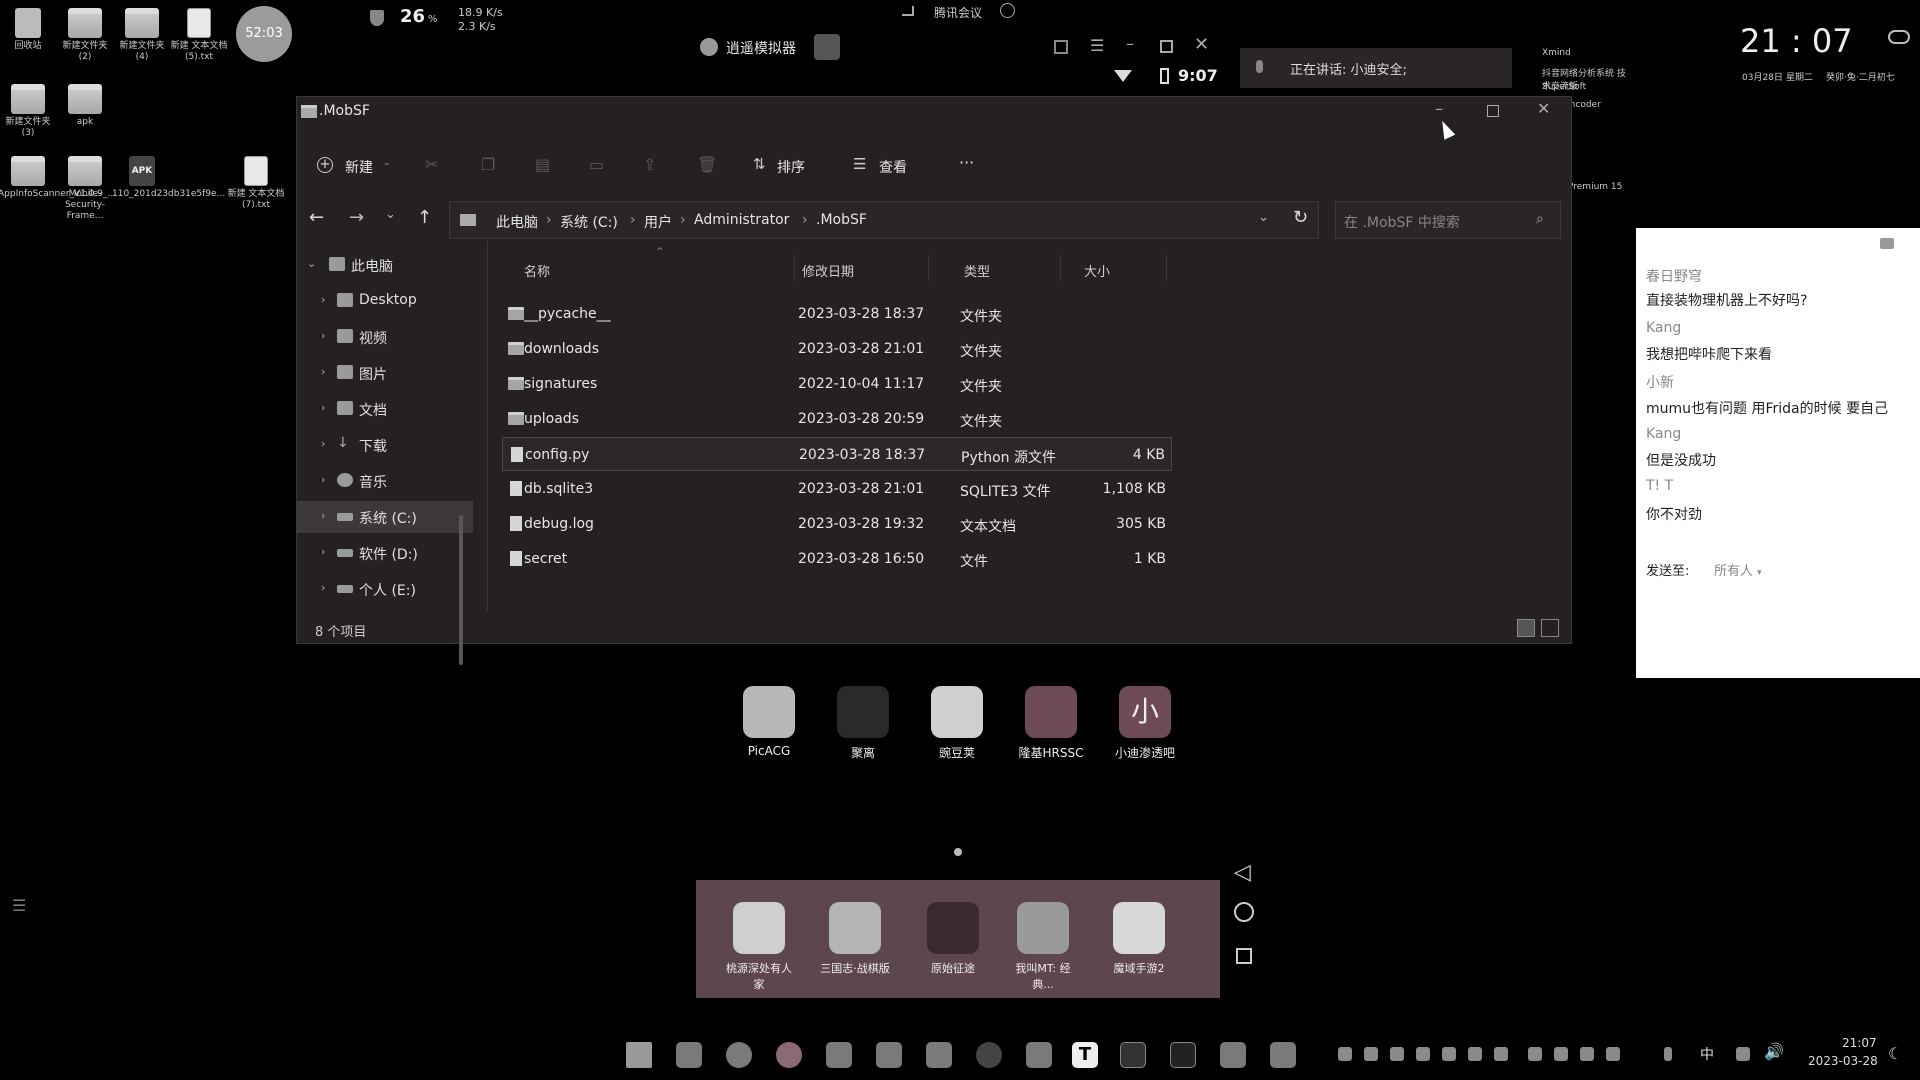 This screenshot has width=1920, height=1080. I want to click on app-juli: 聚离, so click(863, 723).